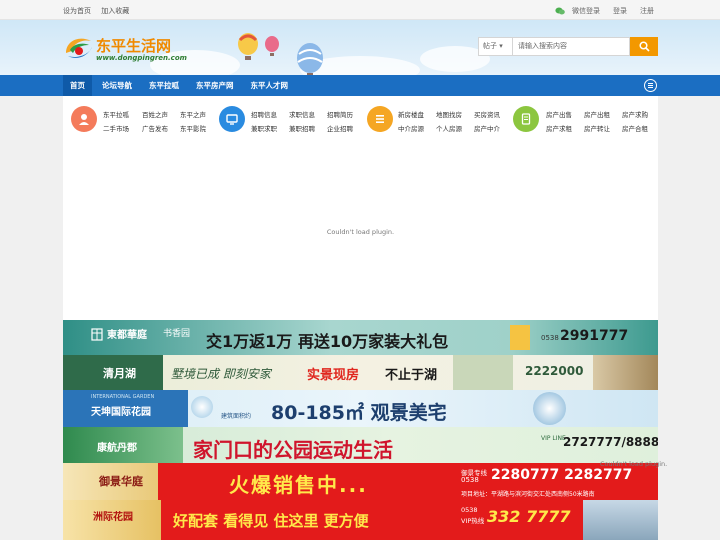 The height and width of the screenshot is (540, 720). I want to click on quick-link: 房产出租, so click(597, 114).